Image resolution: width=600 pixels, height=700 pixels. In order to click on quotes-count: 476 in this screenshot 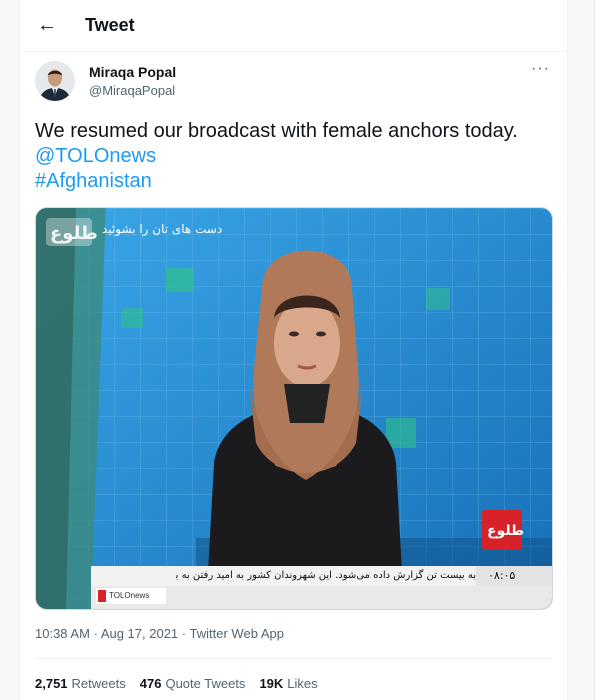, I will do `click(150, 683)`.